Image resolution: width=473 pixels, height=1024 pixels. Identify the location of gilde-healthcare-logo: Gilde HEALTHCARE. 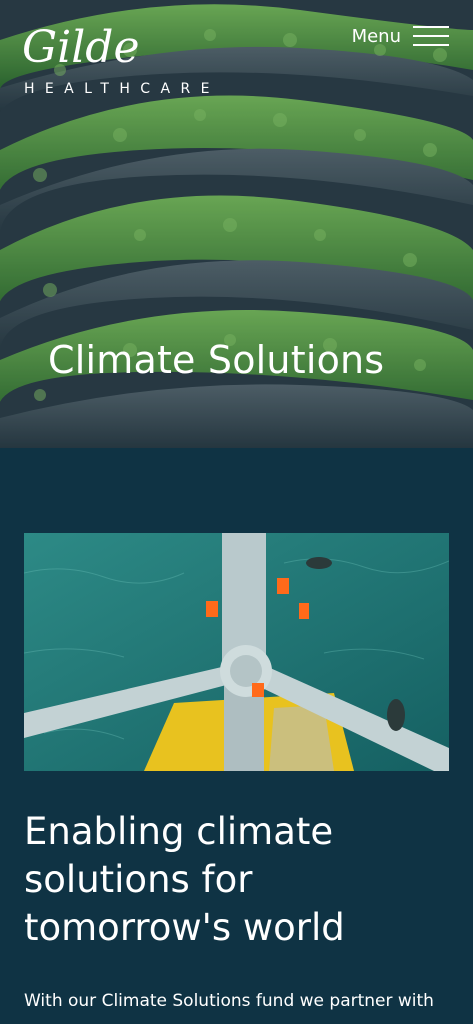
(137, 60).